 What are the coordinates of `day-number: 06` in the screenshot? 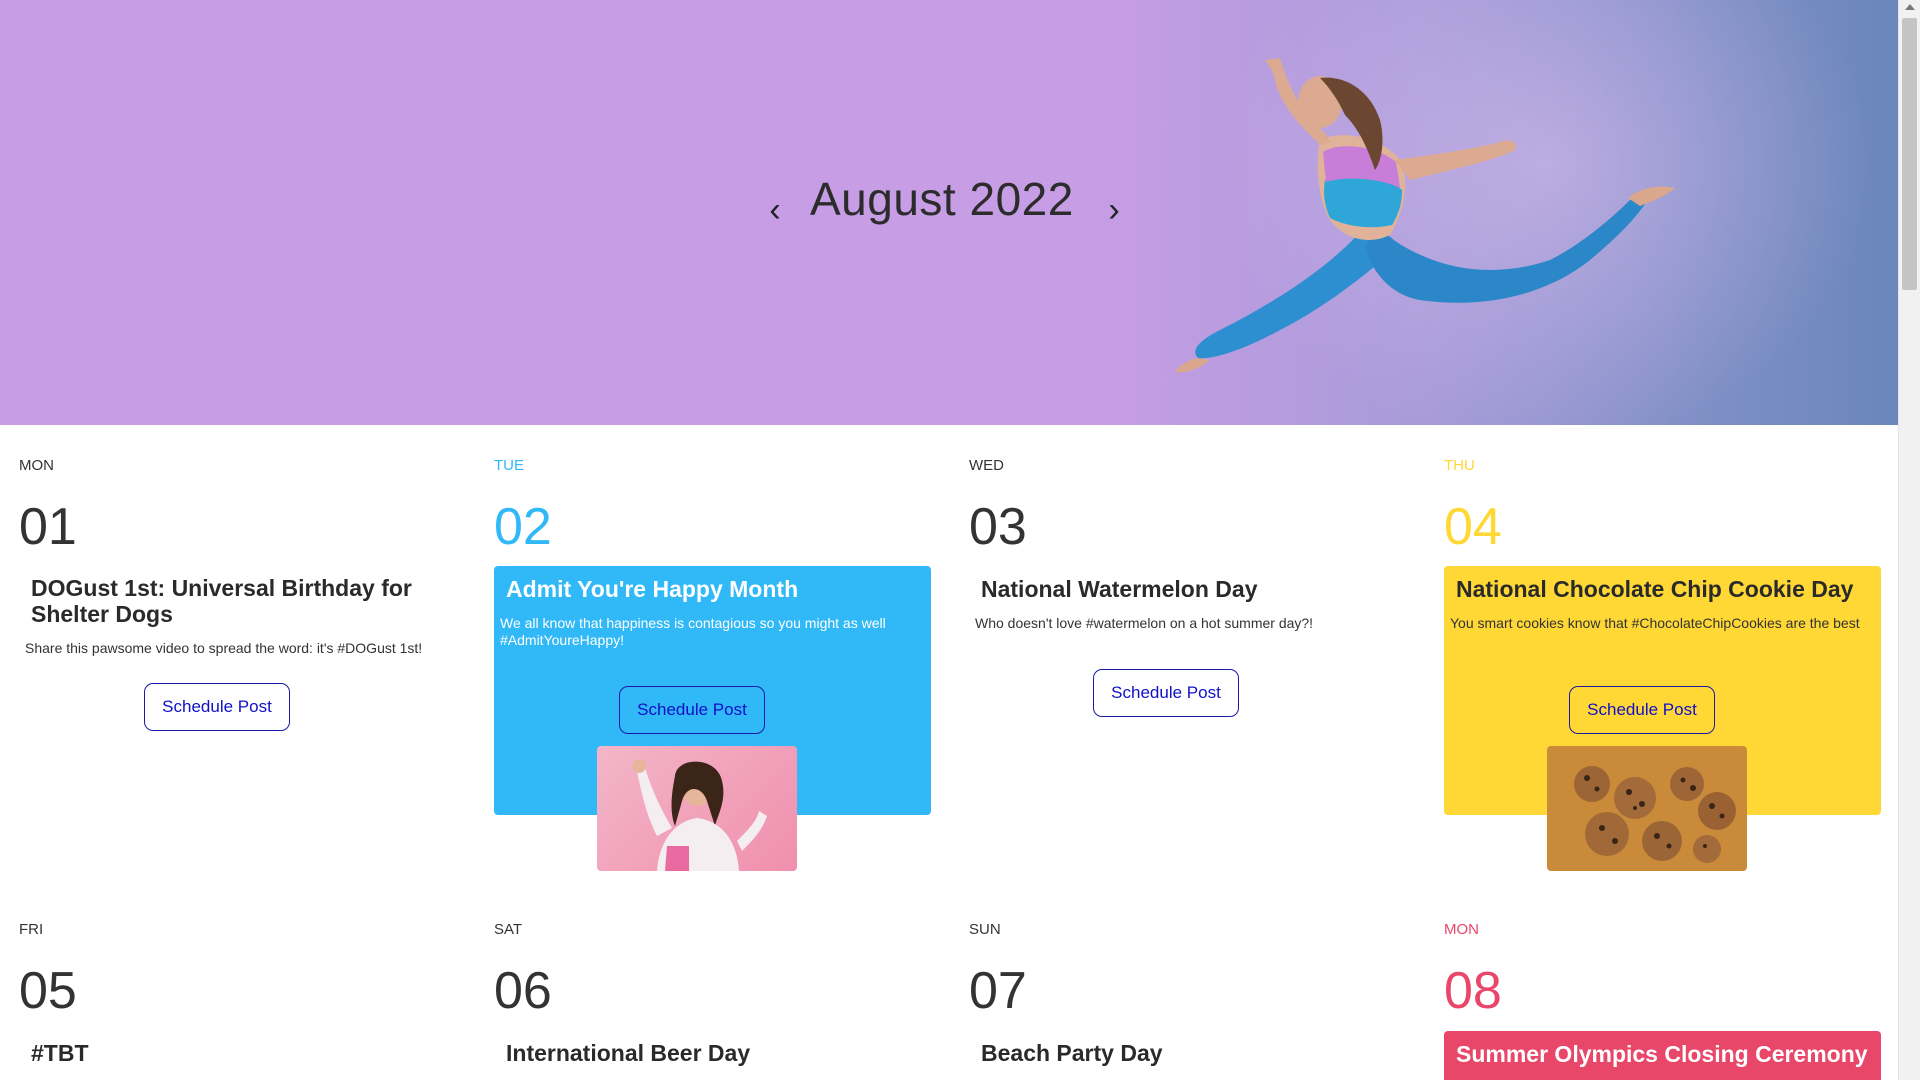 It's located at (523, 991).